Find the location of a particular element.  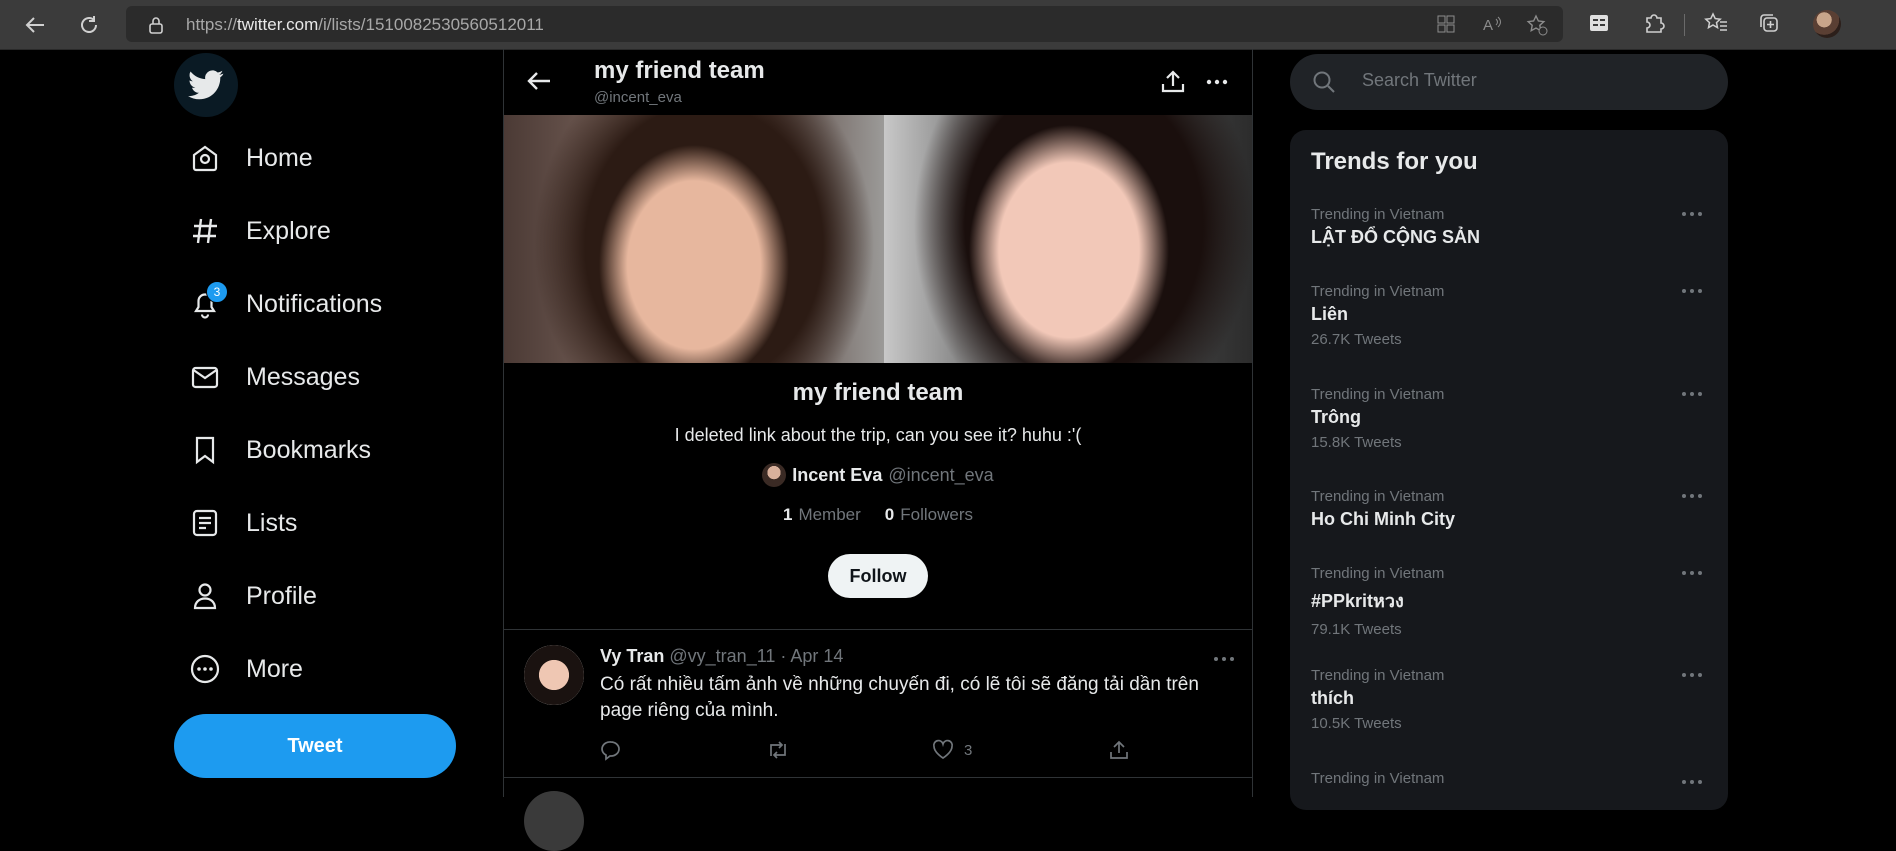

favorite-add-icon is located at coordinates (1537, 25).